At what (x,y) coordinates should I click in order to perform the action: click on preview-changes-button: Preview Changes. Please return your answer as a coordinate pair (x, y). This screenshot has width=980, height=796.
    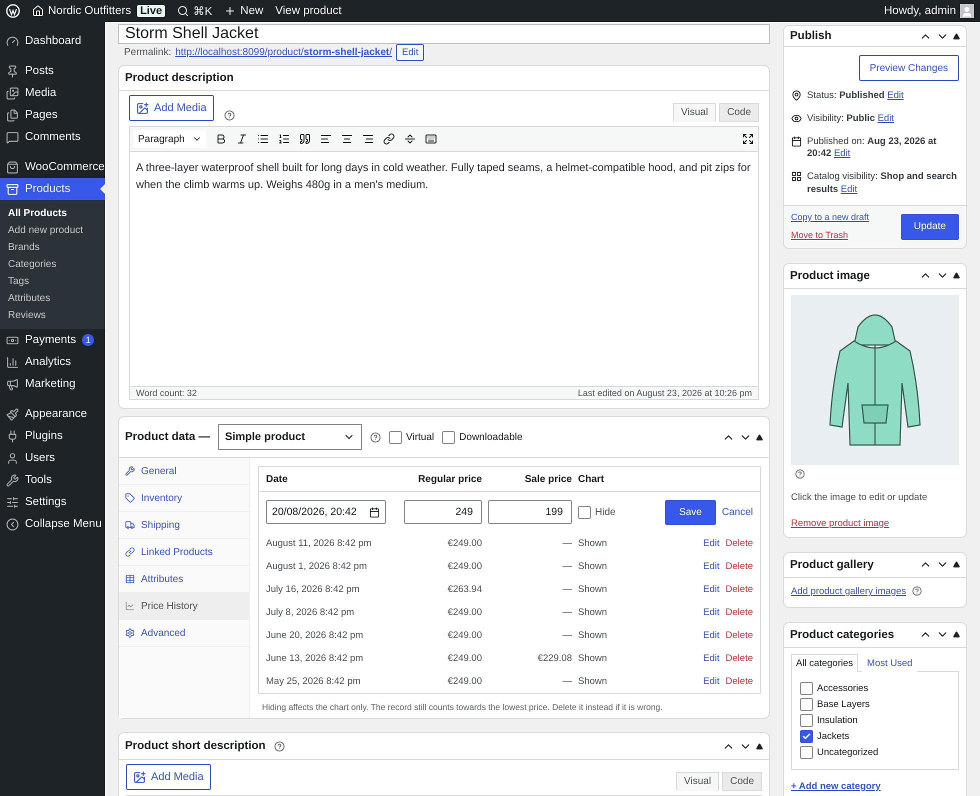
    Looking at the image, I should click on (908, 68).